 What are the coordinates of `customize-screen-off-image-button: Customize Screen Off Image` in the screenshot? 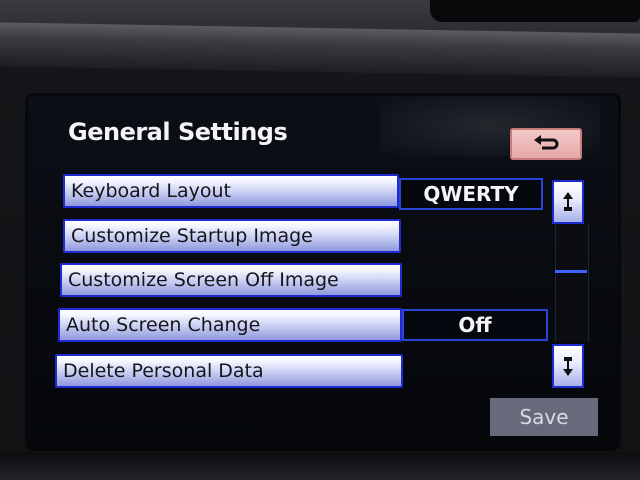 It's located at (231, 280).